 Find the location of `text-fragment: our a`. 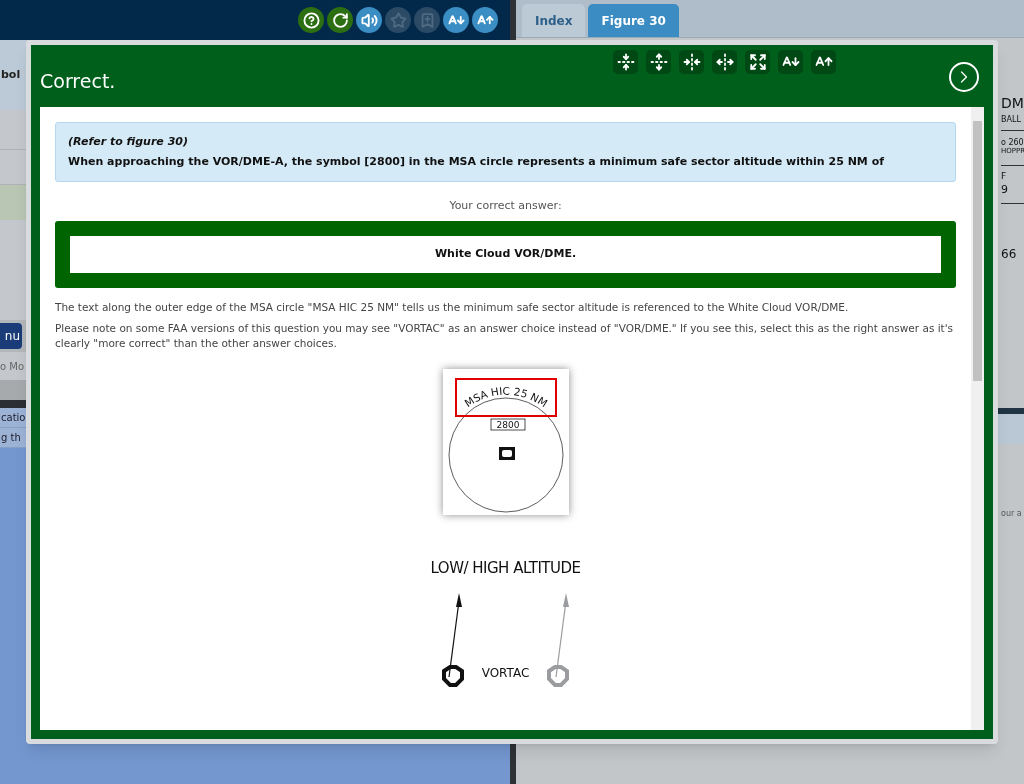

text-fragment: our a is located at coordinates (1011, 514).